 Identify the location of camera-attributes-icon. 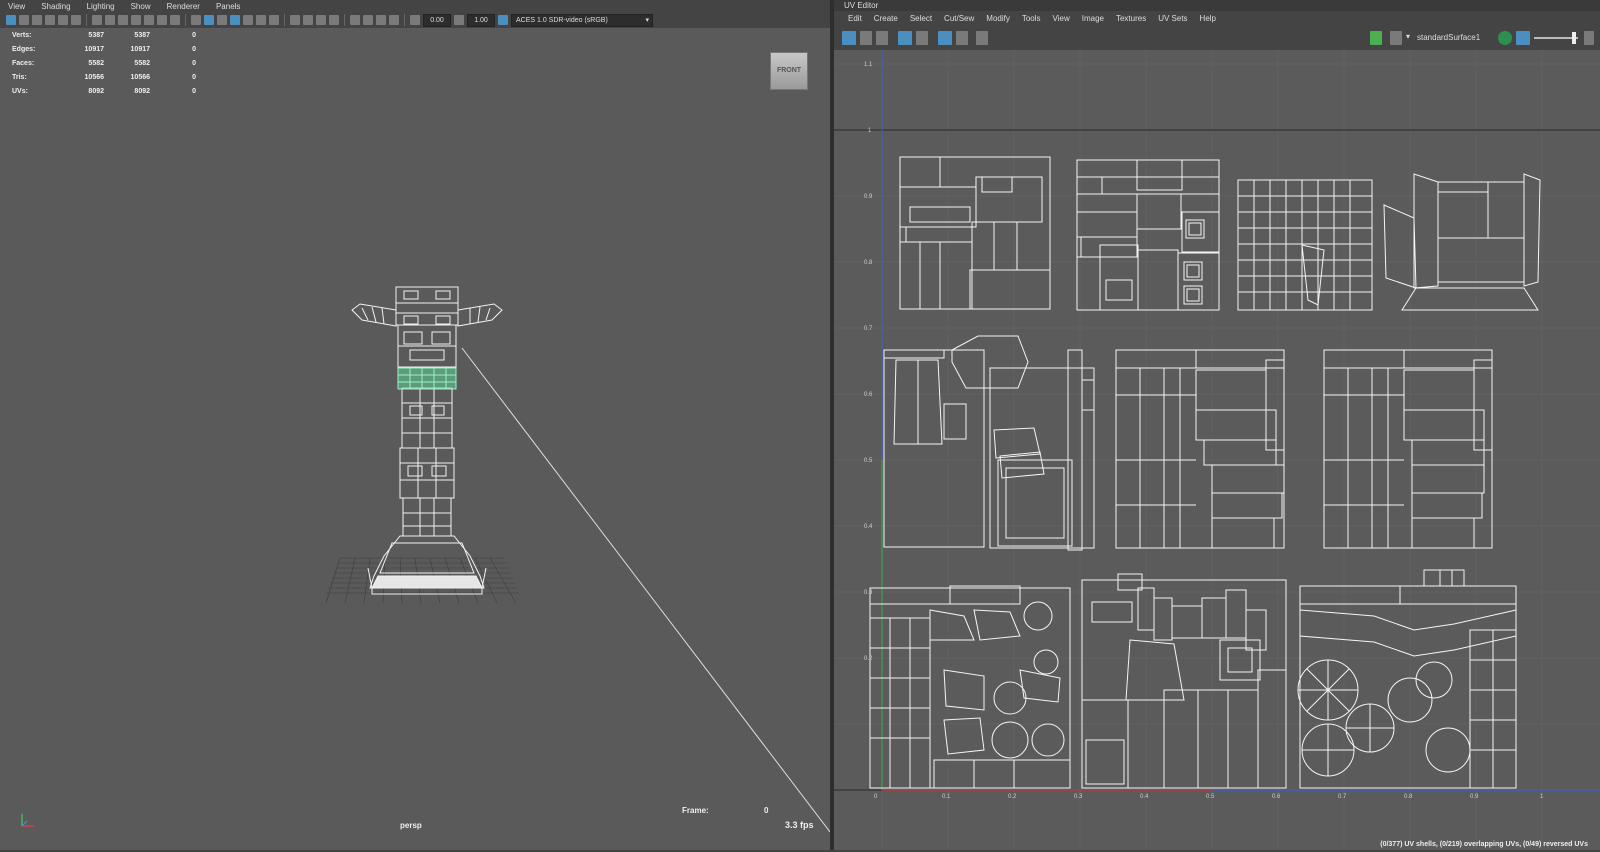
(24, 20).